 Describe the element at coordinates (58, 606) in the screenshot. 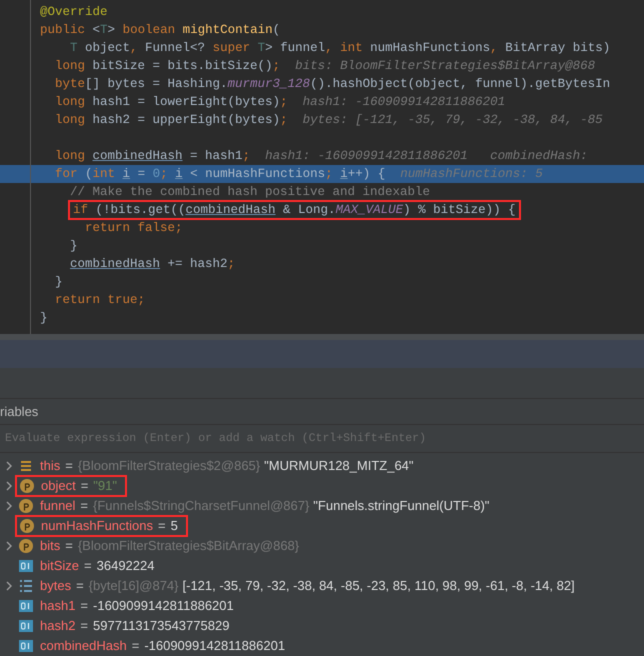

I see `variable-name: hash1` at that location.